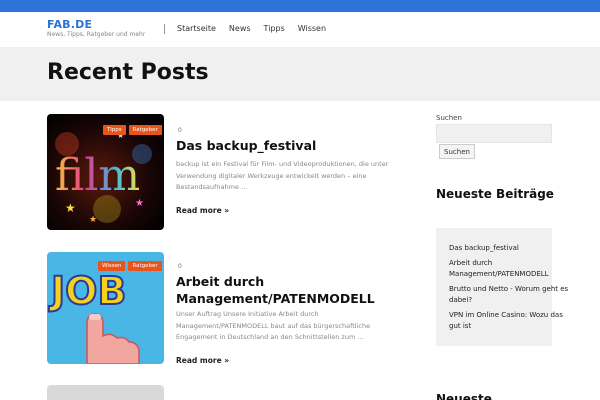 The height and width of the screenshot is (400, 600). What do you see at coordinates (509, 321) in the screenshot?
I see `recent-post-link: VPN im Online Casino: Wozu das gut ist` at bounding box center [509, 321].